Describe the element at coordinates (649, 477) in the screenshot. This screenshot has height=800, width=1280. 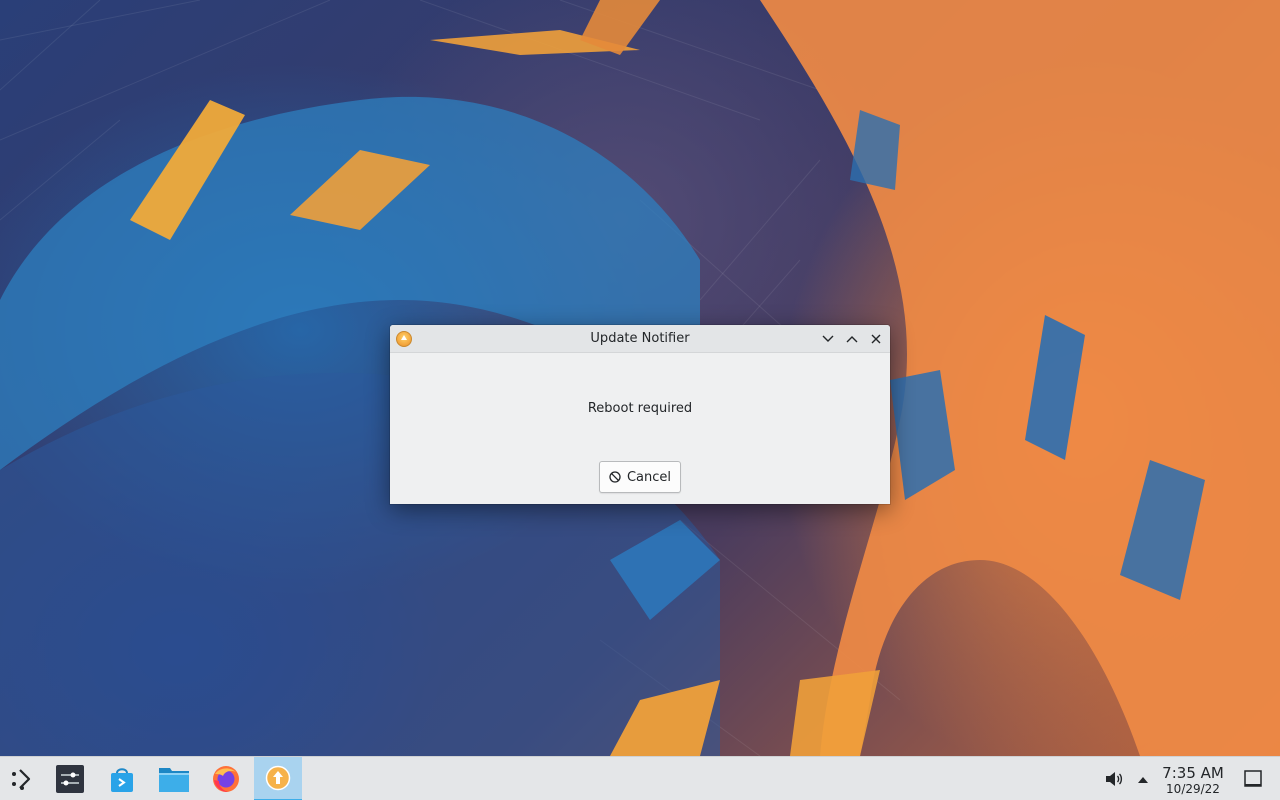
I see `cancel-button-label: Cancel` at that location.